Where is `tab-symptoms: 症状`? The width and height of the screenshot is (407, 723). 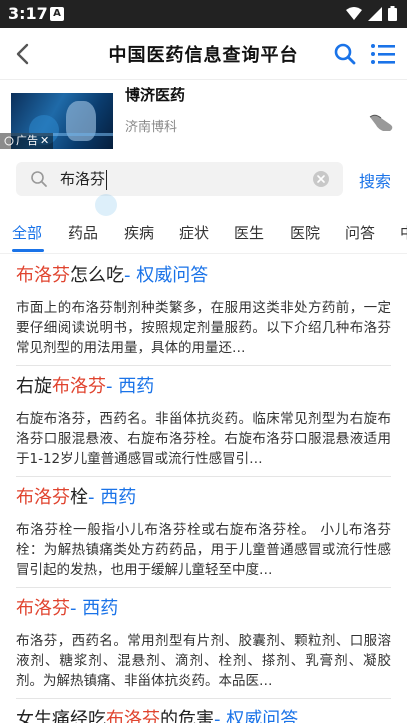 tab-symptoms: 症状 is located at coordinates (194, 232).